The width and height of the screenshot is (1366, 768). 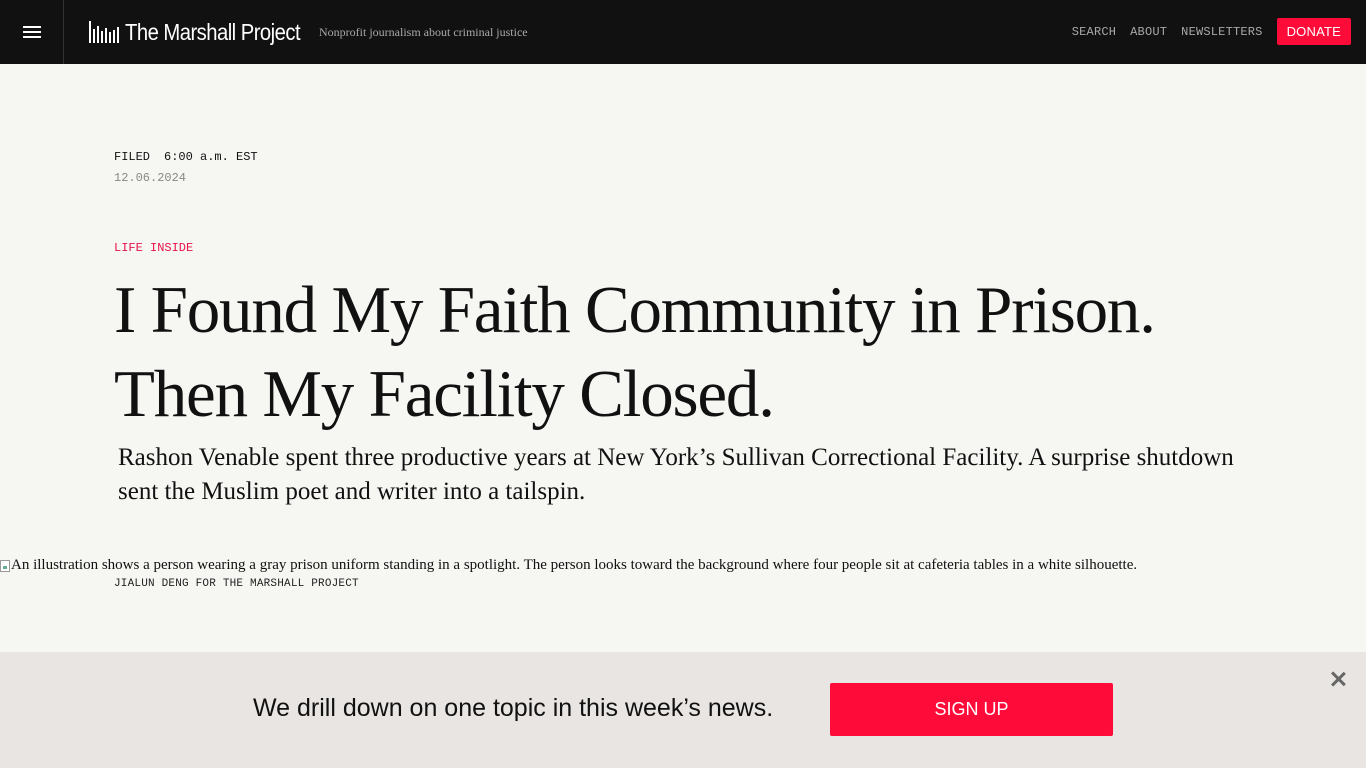 I want to click on filed-timestamp: FILED 6:00 a.m. EST, so click(x=186, y=157).